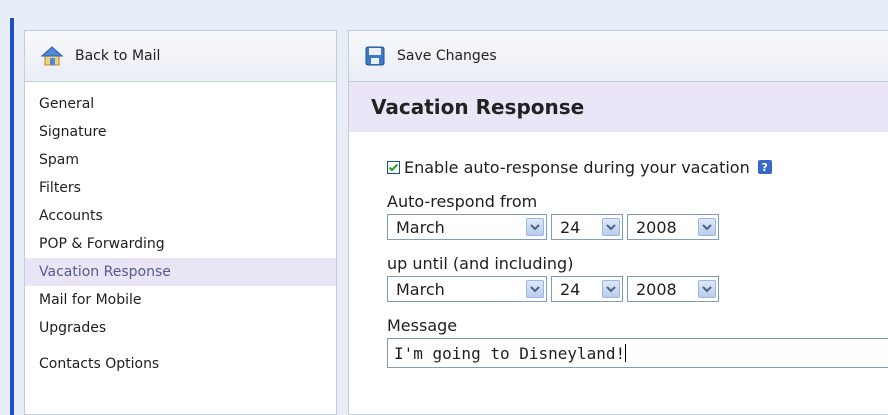 The width and height of the screenshot is (888, 415). Describe the element at coordinates (52, 56) in the screenshot. I see `home-icon` at that location.